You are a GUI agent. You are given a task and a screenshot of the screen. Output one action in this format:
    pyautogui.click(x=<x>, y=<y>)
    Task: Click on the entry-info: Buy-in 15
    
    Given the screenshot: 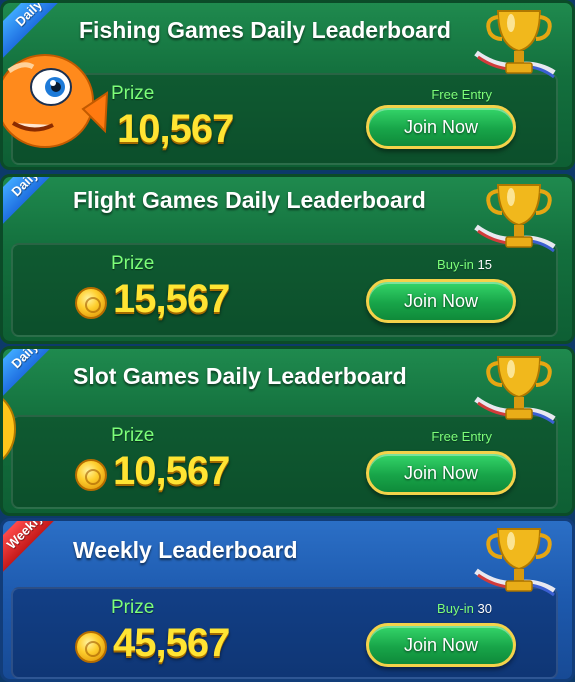 What is the action you would take?
    pyautogui.click(x=464, y=264)
    